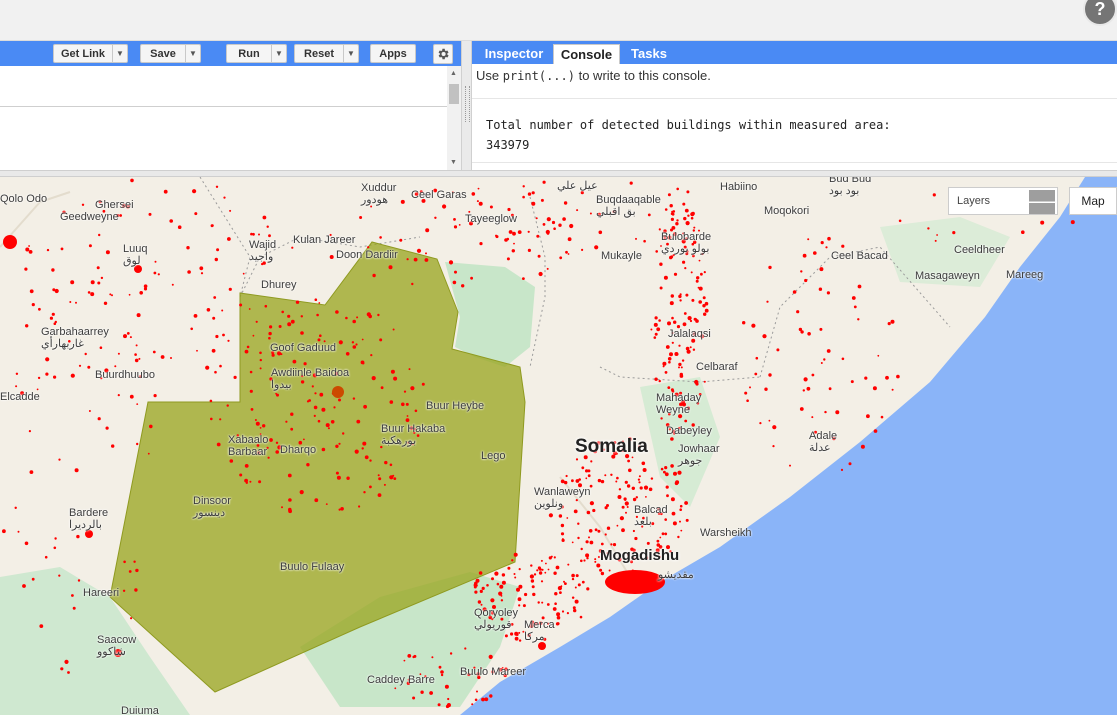  What do you see at coordinates (493, 456) in the screenshot?
I see `place-label-lego: Lego` at bounding box center [493, 456].